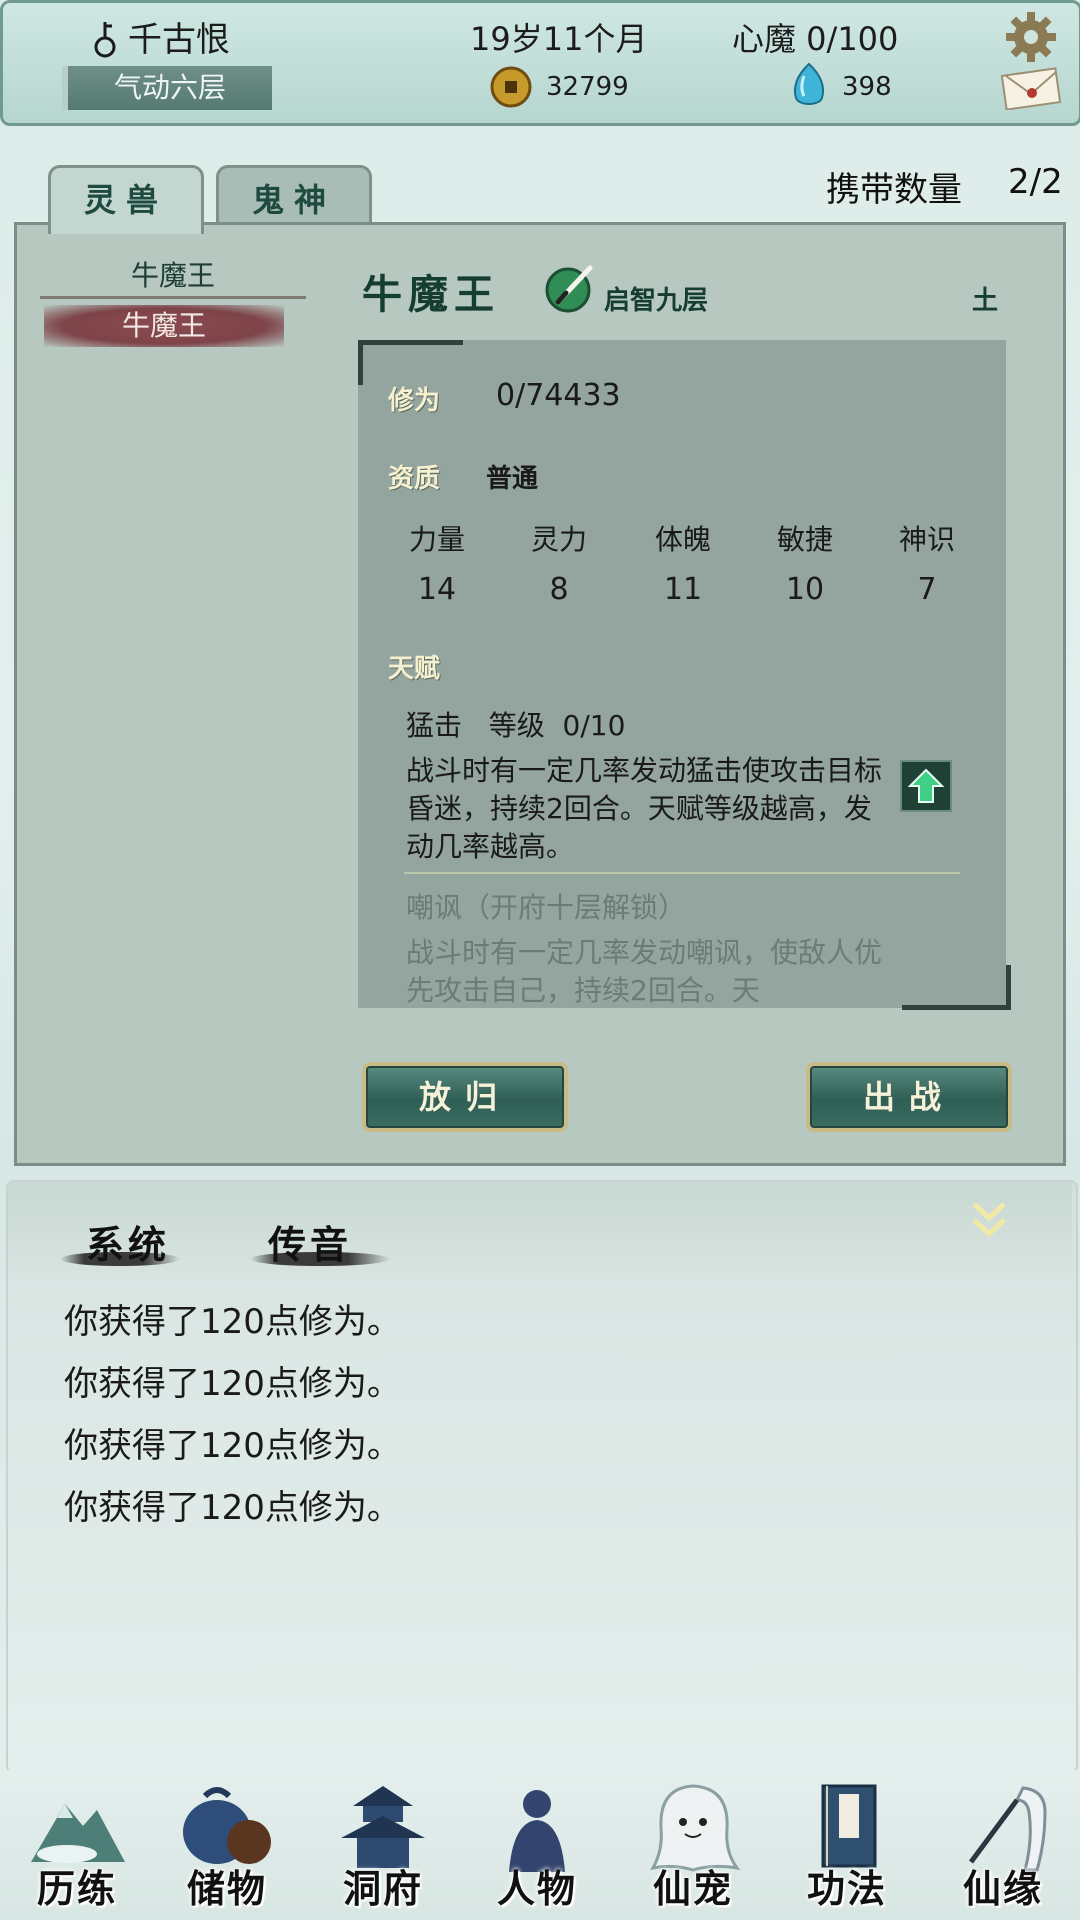  What do you see at coordinates (989, 1221) in the screenshot?
I see `chevron-down-icon` at bounding box center [989, 1221].